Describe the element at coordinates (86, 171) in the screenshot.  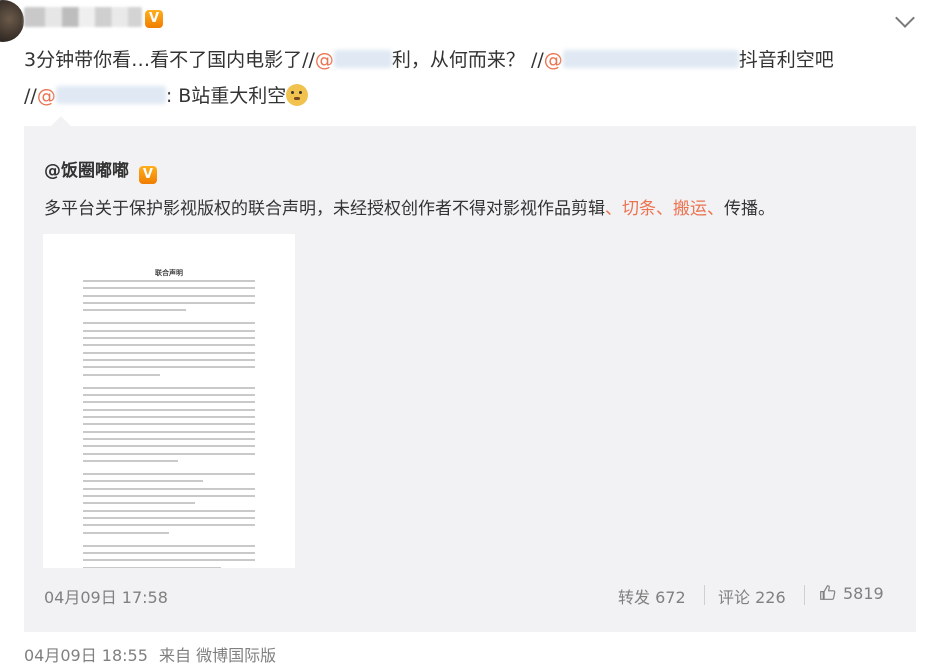
I see `quoted-author-name: @饭圈嘟嘟` at that location.